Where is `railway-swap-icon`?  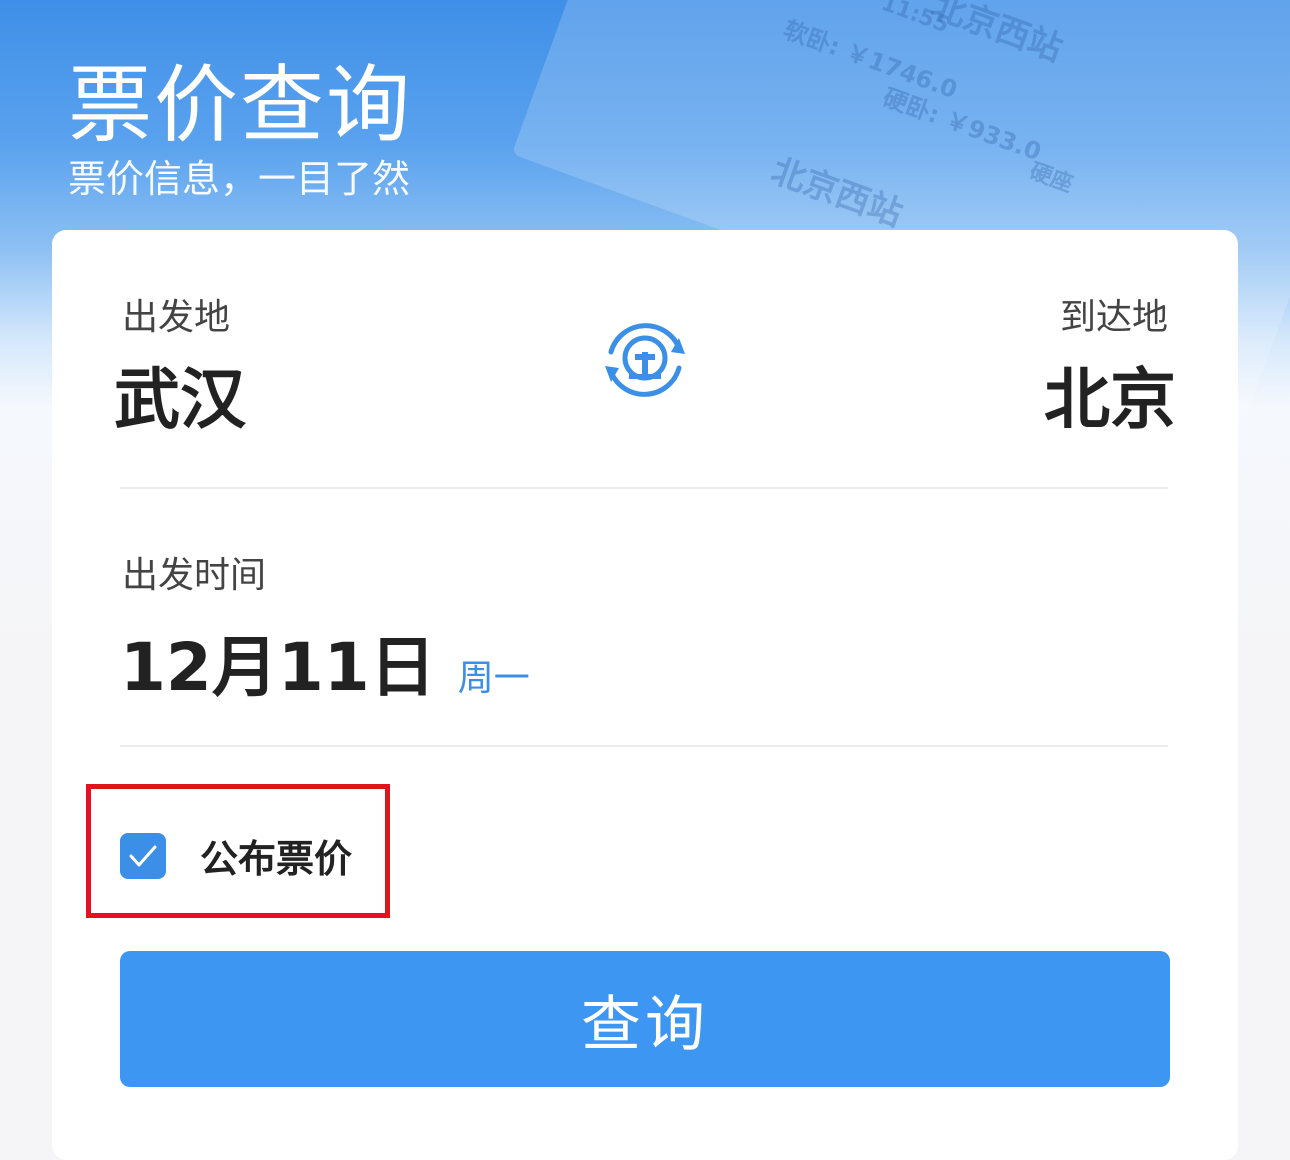 railway-swap-icon is located at coordinates (645, 360).